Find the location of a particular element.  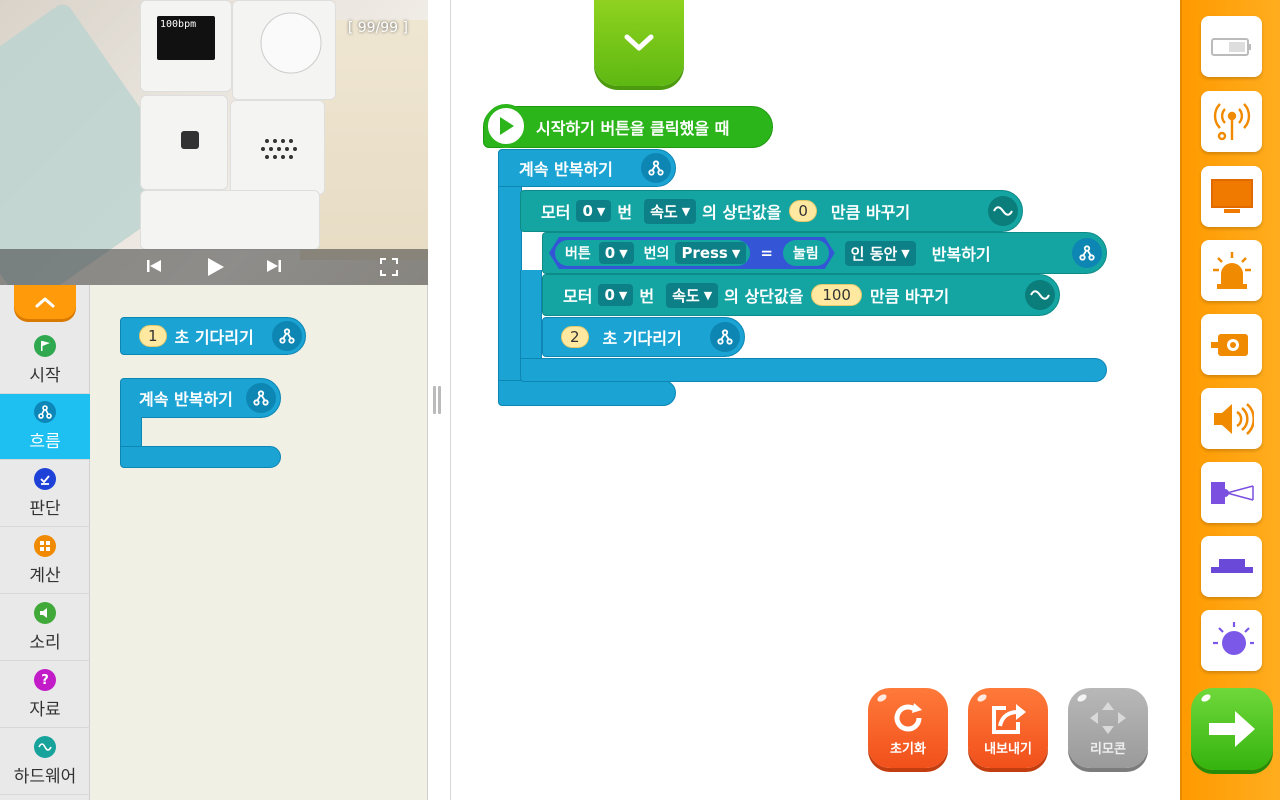

motor-beon-label: 번 is located at coordinates (625, 212).